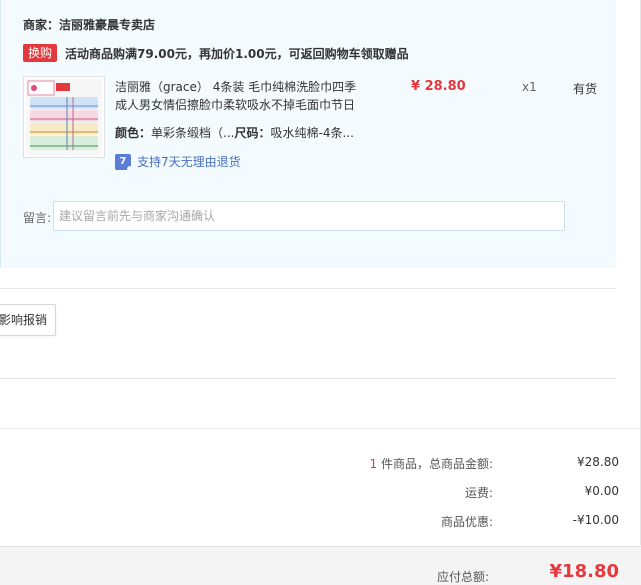 The image size is (641, 585). What do you see at coordinates (320, 565) in the screenshot?
I see `total-bar: 应付总额: ¥18.80` at bounding box center [320, 565].